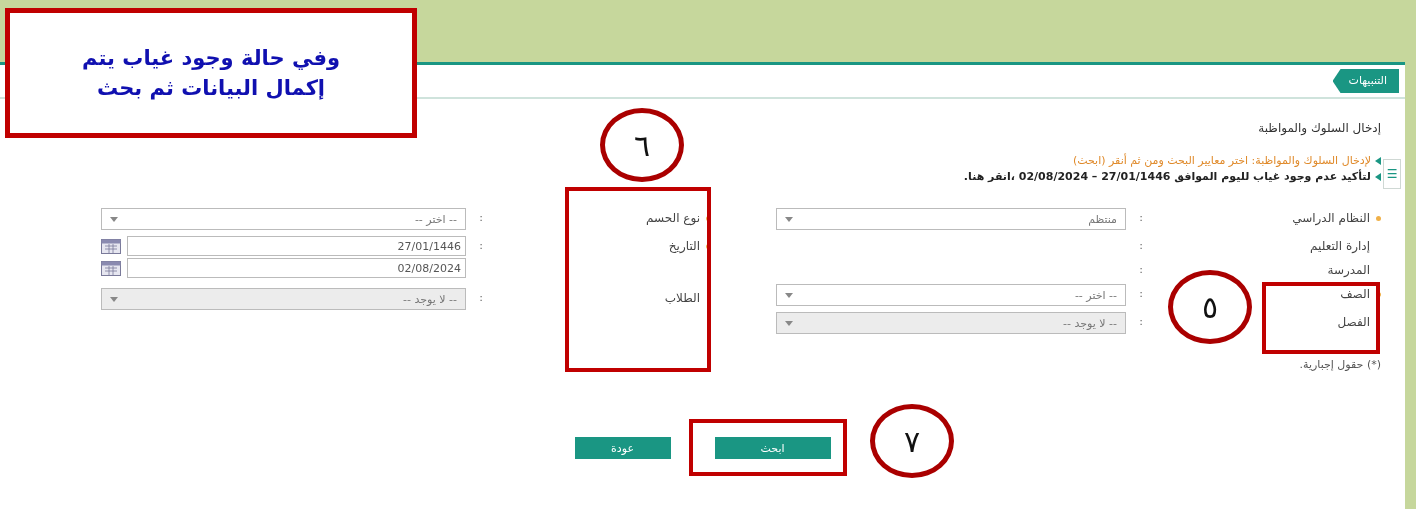 The image size is (1416, 509). Describe the element at coordinates (1392, 174) in the screenshot. I see `side-menu-toggle: ☰` at that location.